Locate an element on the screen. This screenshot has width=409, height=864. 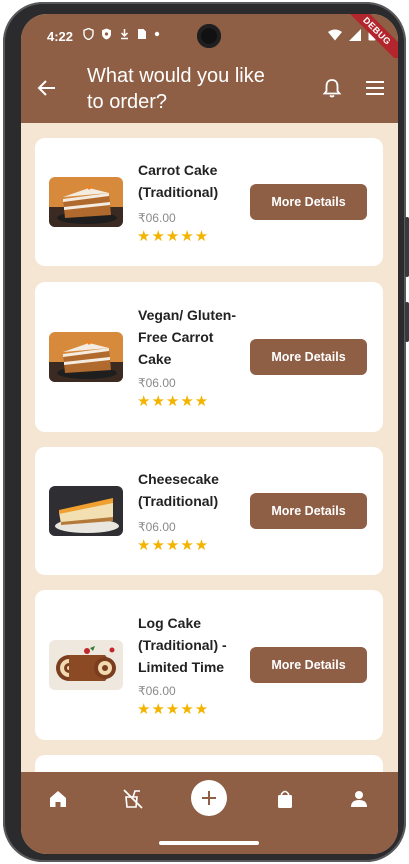
status-bar: 4:22 DEBUG is located at coordinates (209, 41).